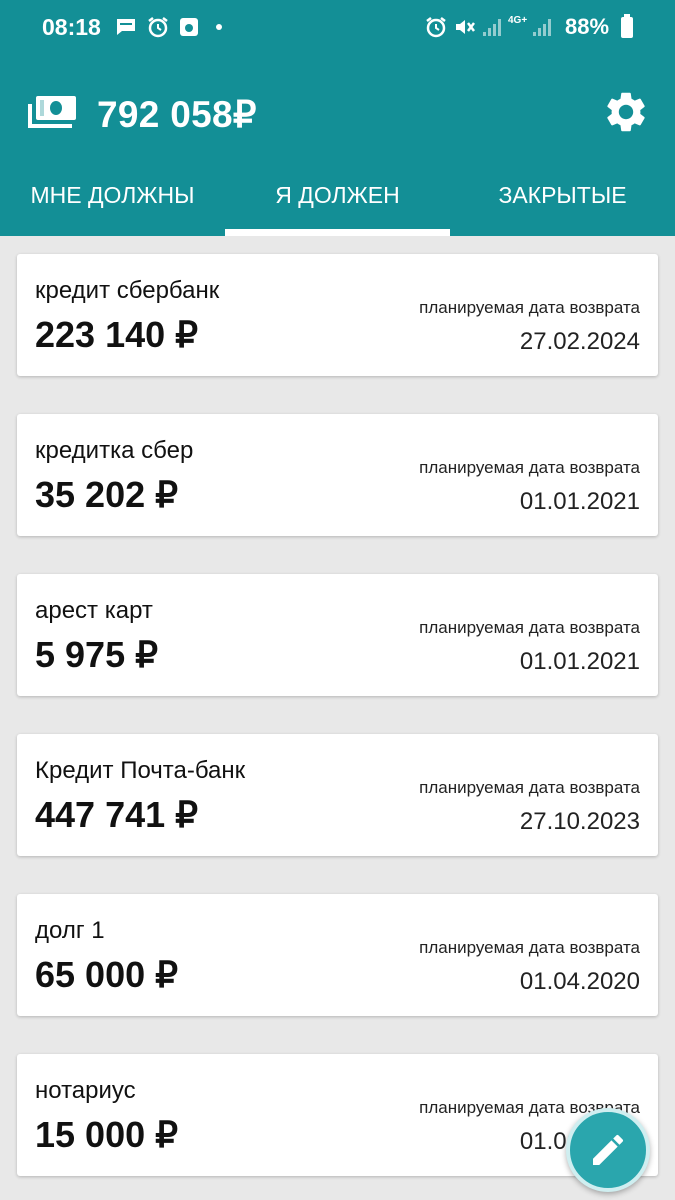 The height and width of the screenshot is (1200, 675). I want to click on battery-icon, so click(627, 26).